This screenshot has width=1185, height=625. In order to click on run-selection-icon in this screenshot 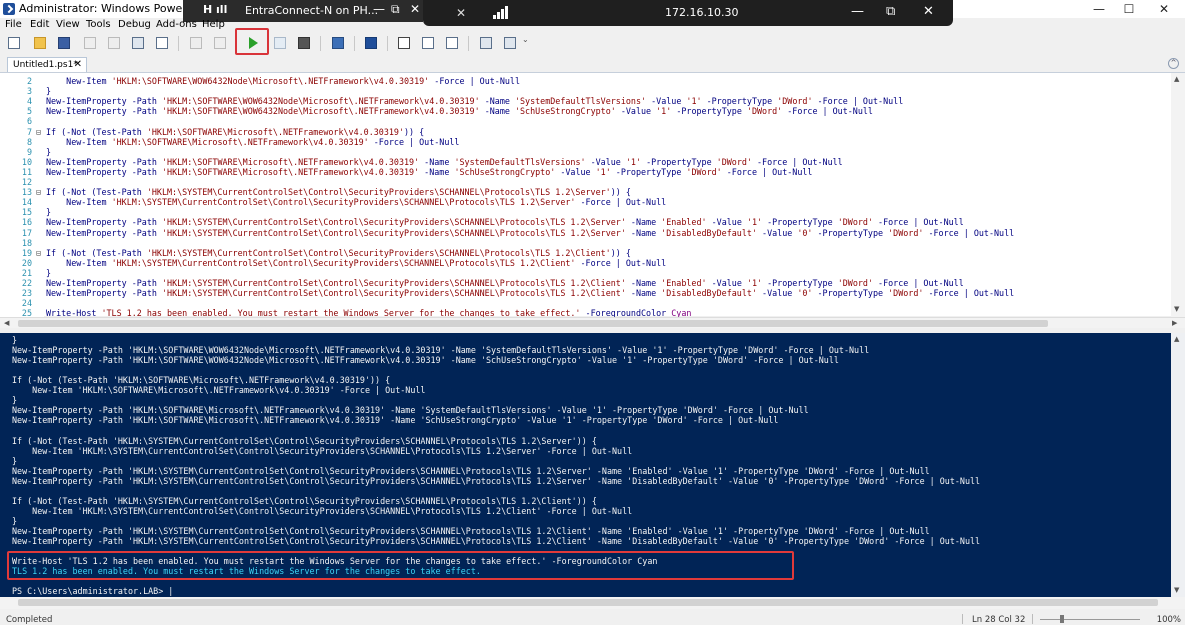, I will do `click(280, 43)`.